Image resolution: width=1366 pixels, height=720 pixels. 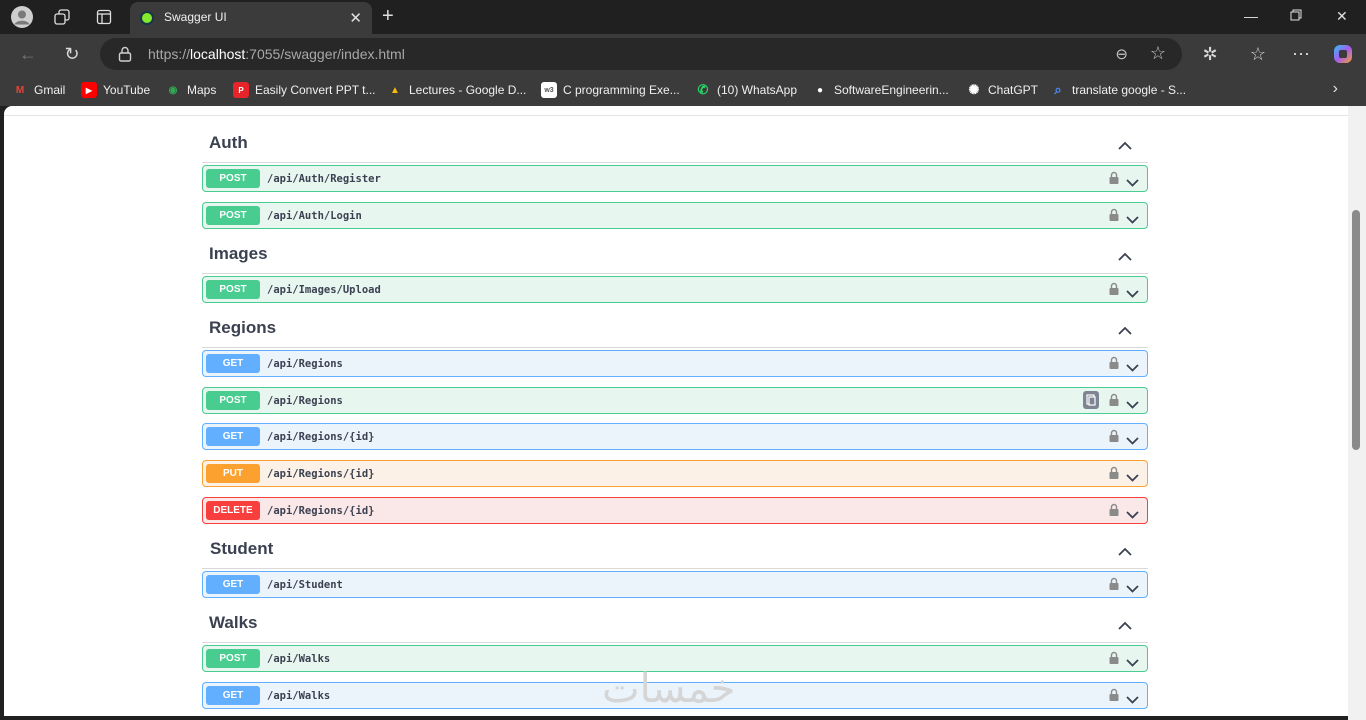 I want to click on refresh-icon: ↻, so click(x=72, y=54).